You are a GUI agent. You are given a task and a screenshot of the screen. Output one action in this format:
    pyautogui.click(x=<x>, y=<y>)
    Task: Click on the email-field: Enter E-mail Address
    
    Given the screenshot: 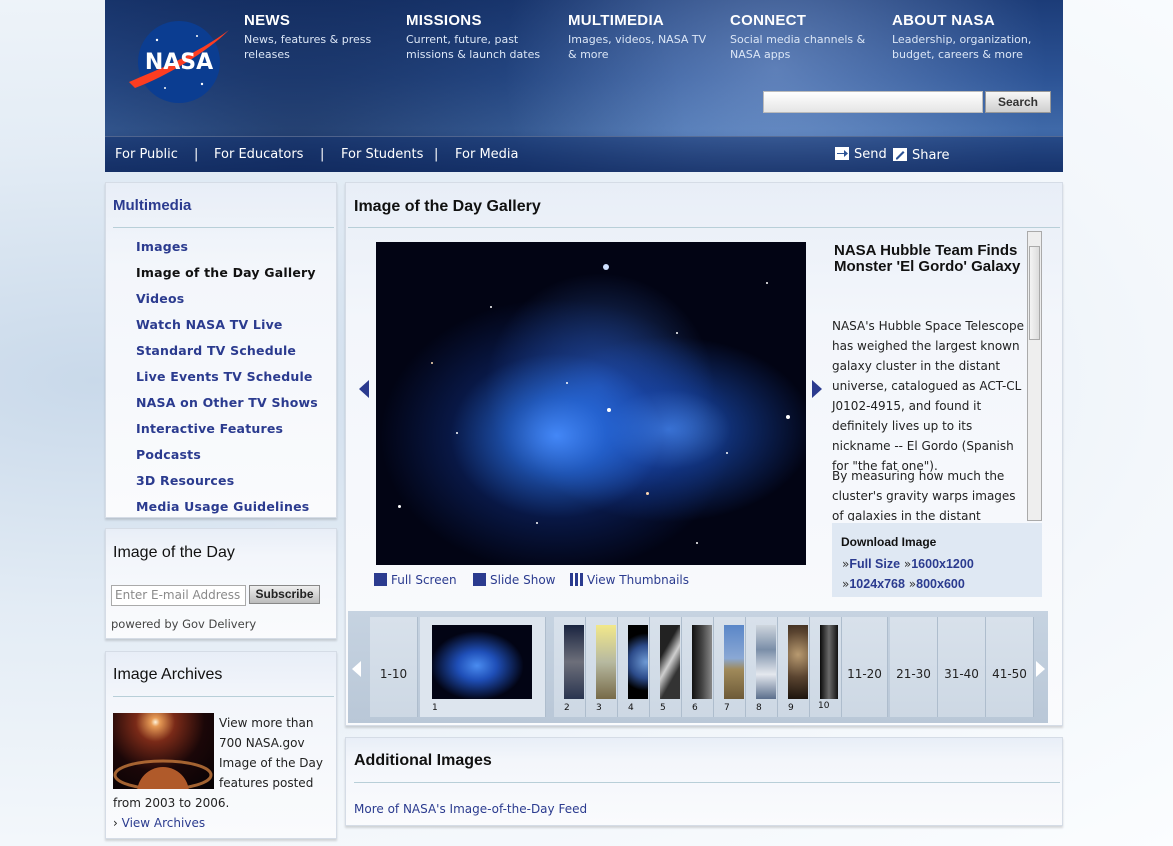 What is the action you would take?
    pyautogui.click(x=178, y=595)
    